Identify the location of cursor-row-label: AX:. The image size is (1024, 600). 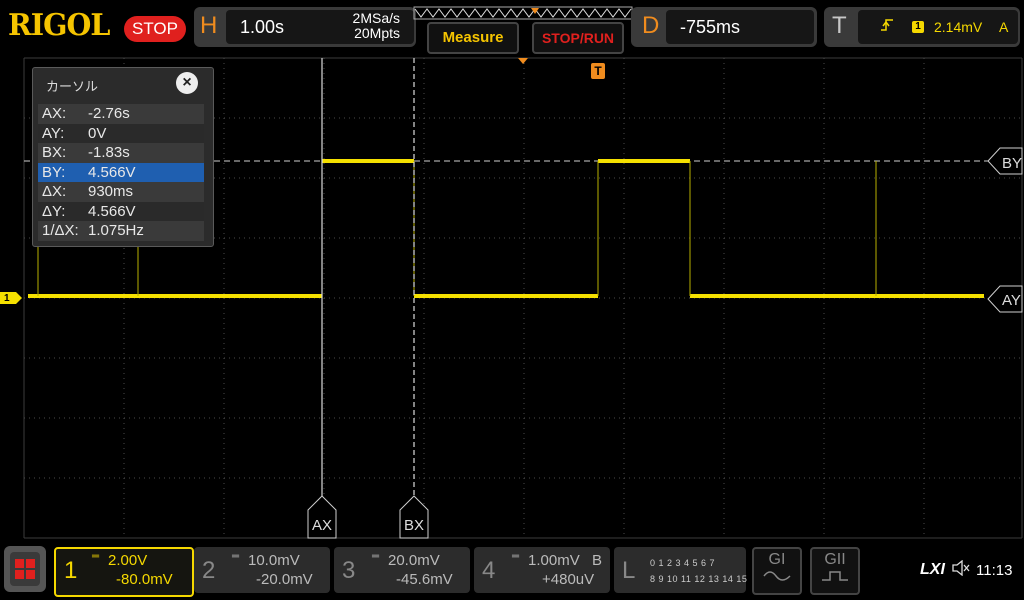
(54, 113).